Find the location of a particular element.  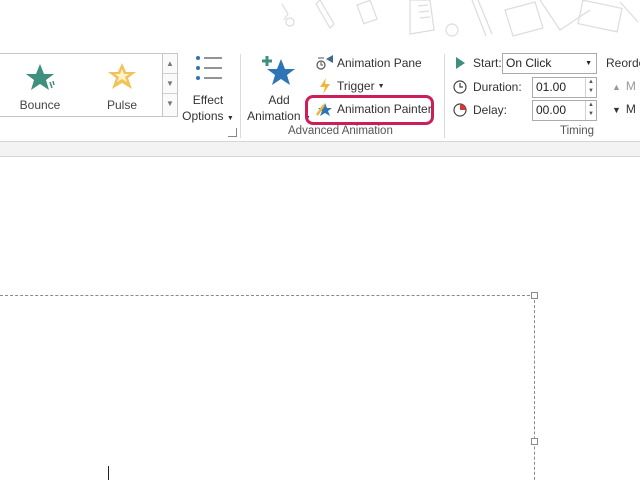

delay-value: 00.00 is located at coordinates (551, 110).